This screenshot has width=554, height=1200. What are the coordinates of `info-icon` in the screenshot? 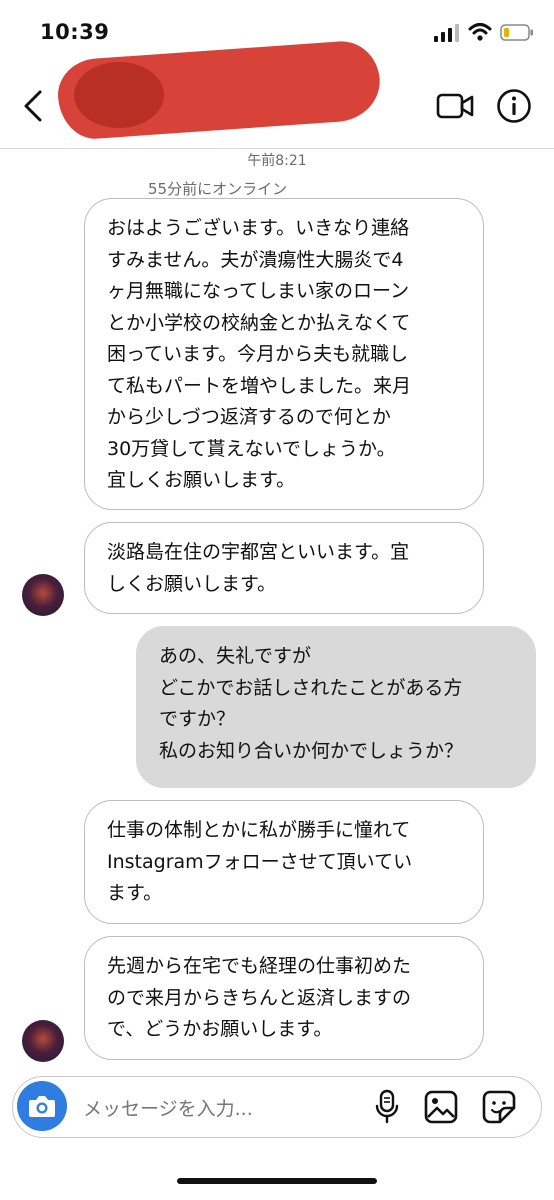 It's located at (514, 106).